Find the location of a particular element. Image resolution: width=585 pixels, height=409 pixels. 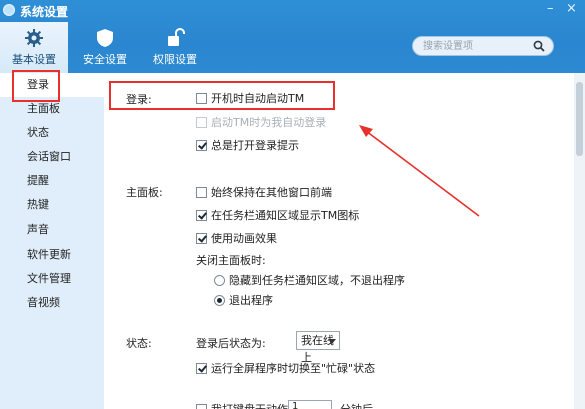

annotation-arrow-icon is located at coordinates (419, 171).